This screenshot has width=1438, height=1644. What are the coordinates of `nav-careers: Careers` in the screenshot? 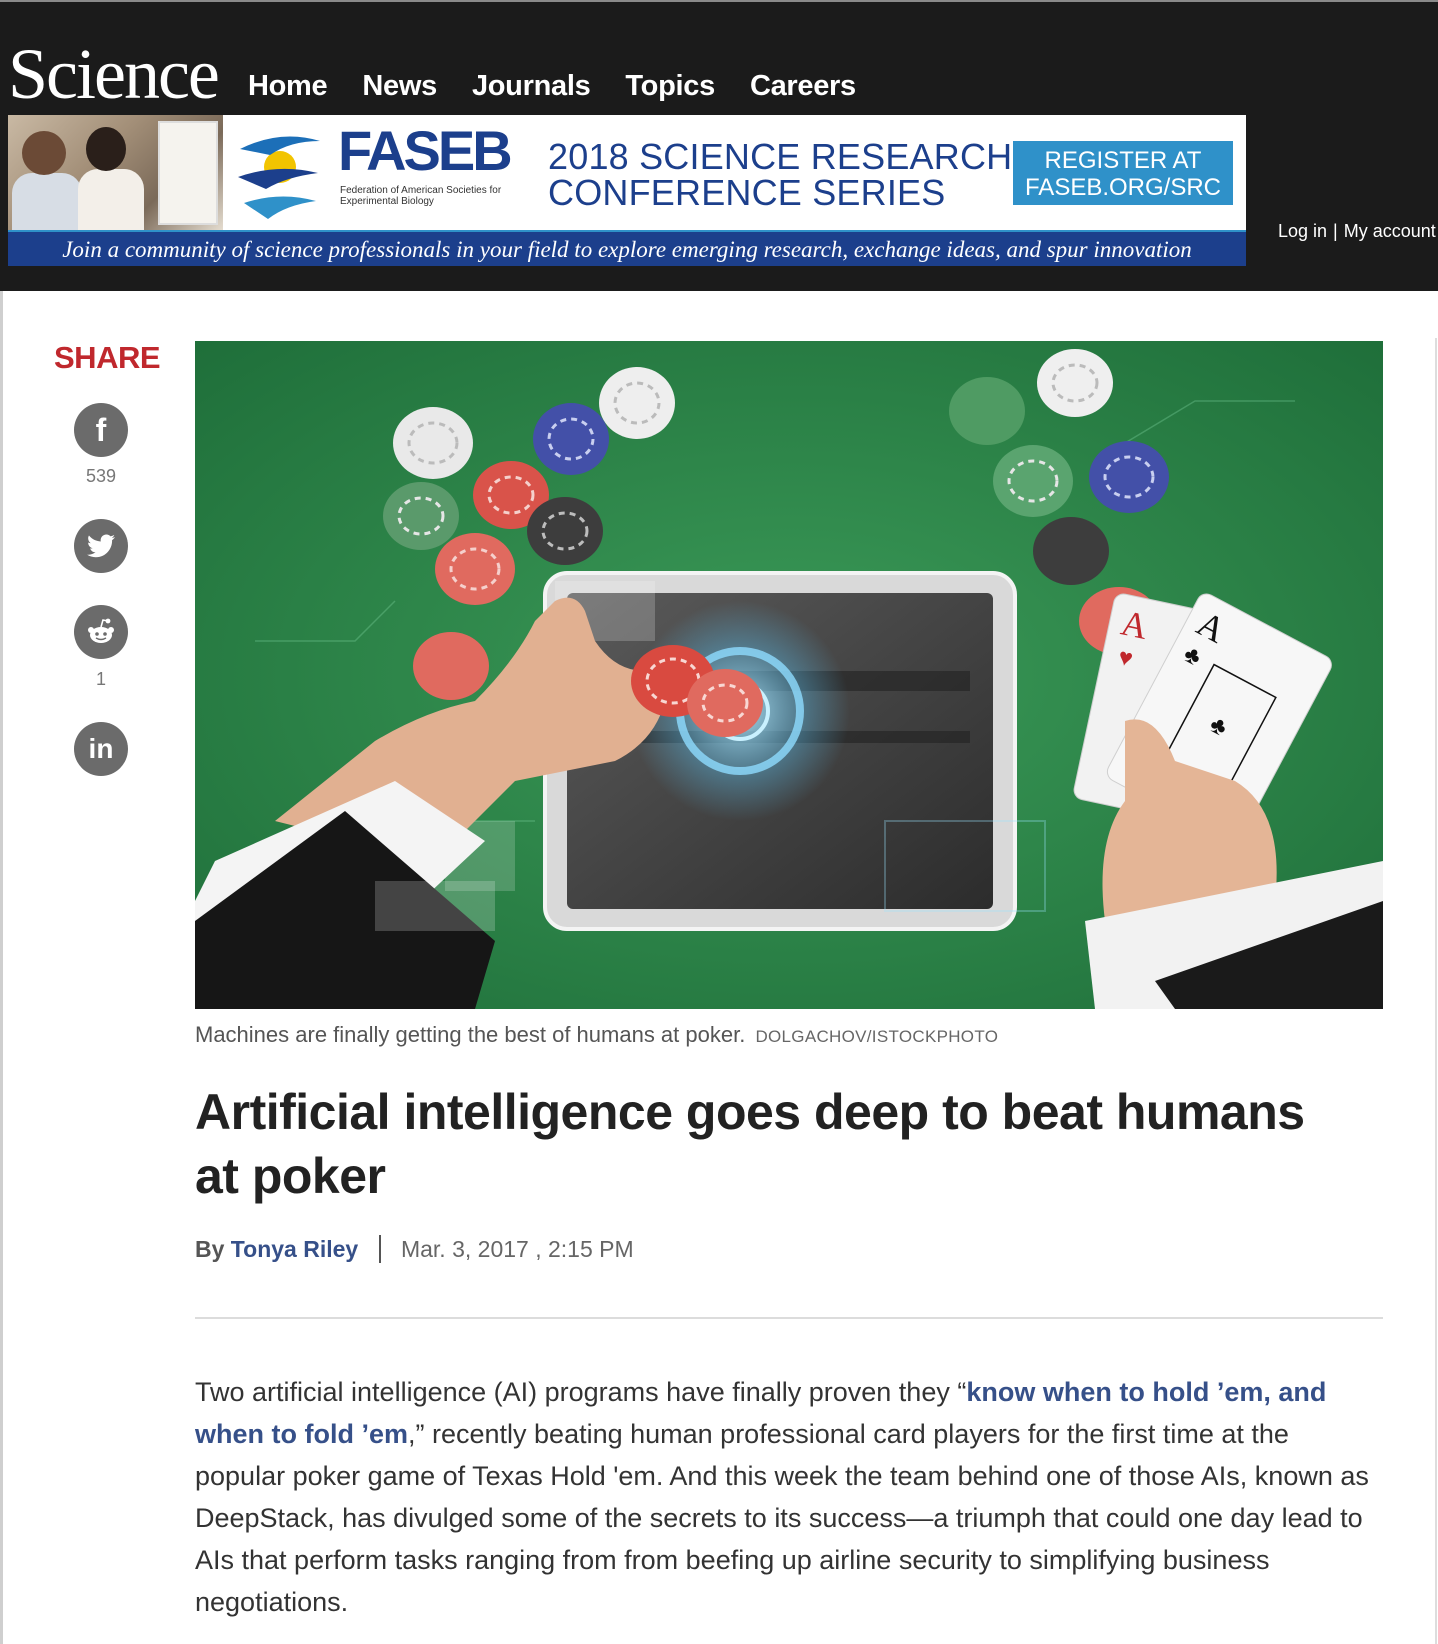 It's located at (803, 86).